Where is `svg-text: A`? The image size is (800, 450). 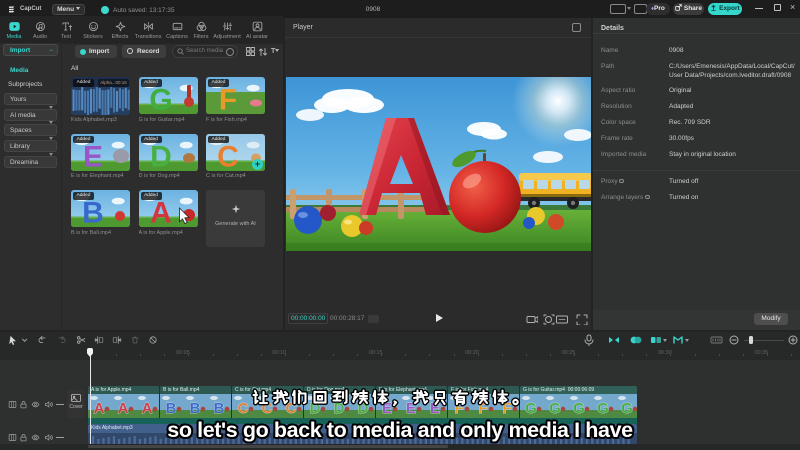
svg-text: A is located at coordinates (161, 212).